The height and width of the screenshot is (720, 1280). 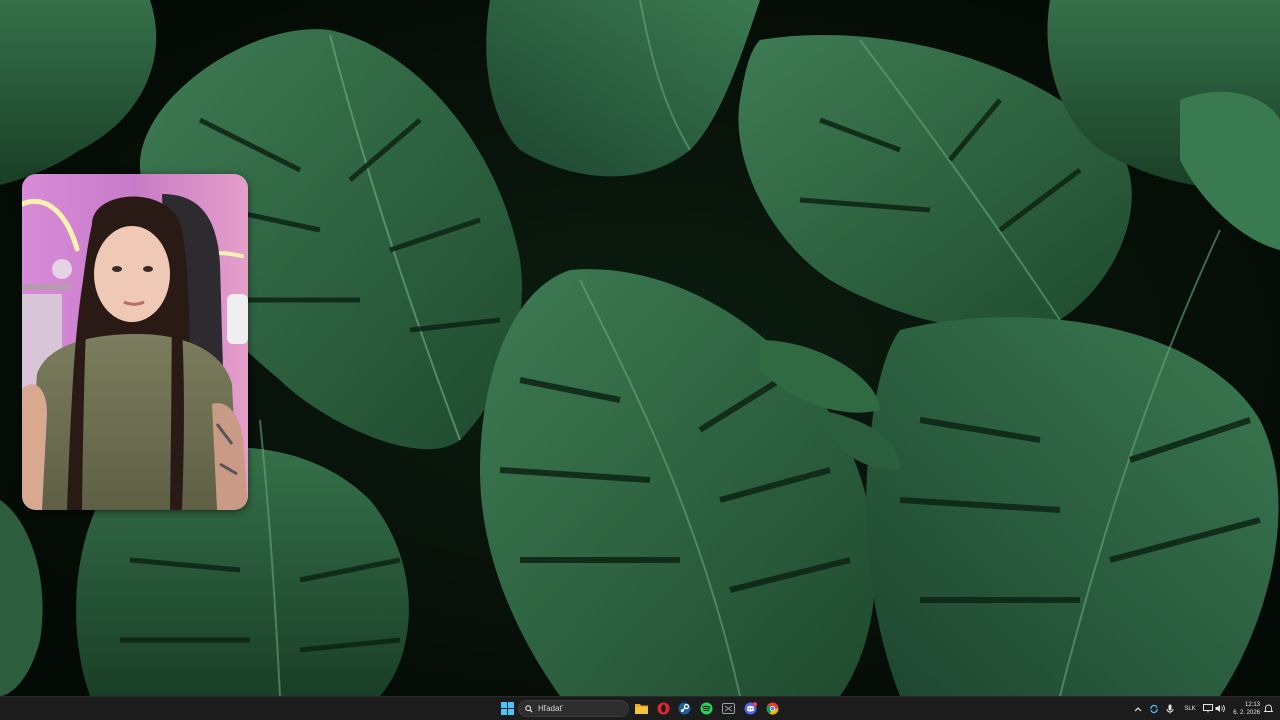 I want to click on clock-time: 12:13, so click(x=1252, y=704).